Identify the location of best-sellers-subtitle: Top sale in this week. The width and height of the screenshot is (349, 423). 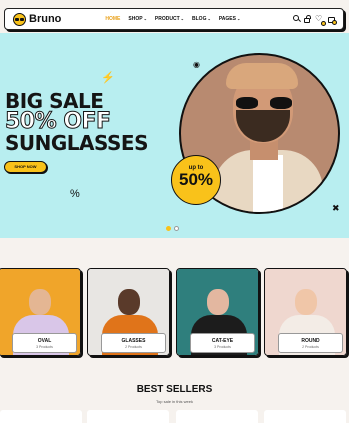
(174, 401).